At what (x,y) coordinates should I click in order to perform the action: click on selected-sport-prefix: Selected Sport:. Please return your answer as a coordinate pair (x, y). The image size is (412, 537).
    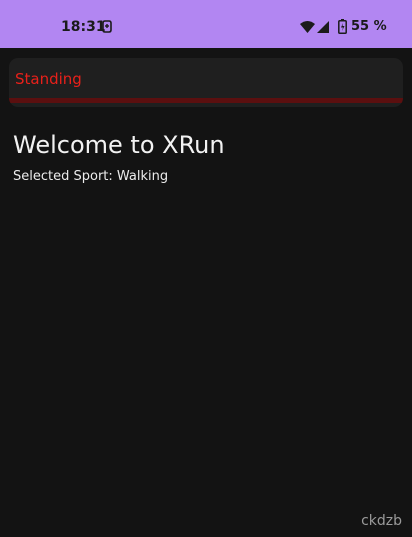
    Looking at the image, I should click on (65, 176).